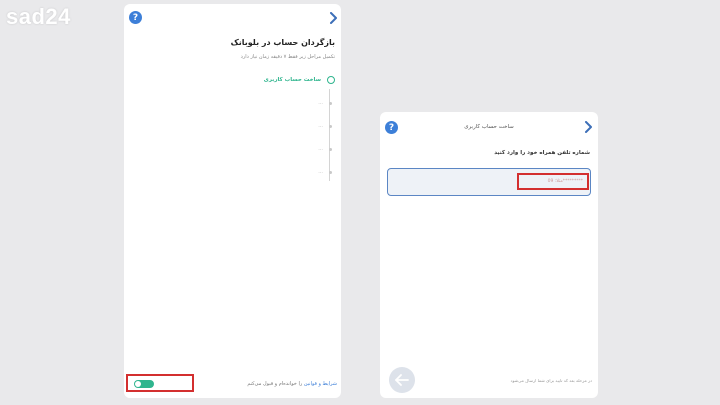  I want to click on step-active-icon, so click(331, 80).